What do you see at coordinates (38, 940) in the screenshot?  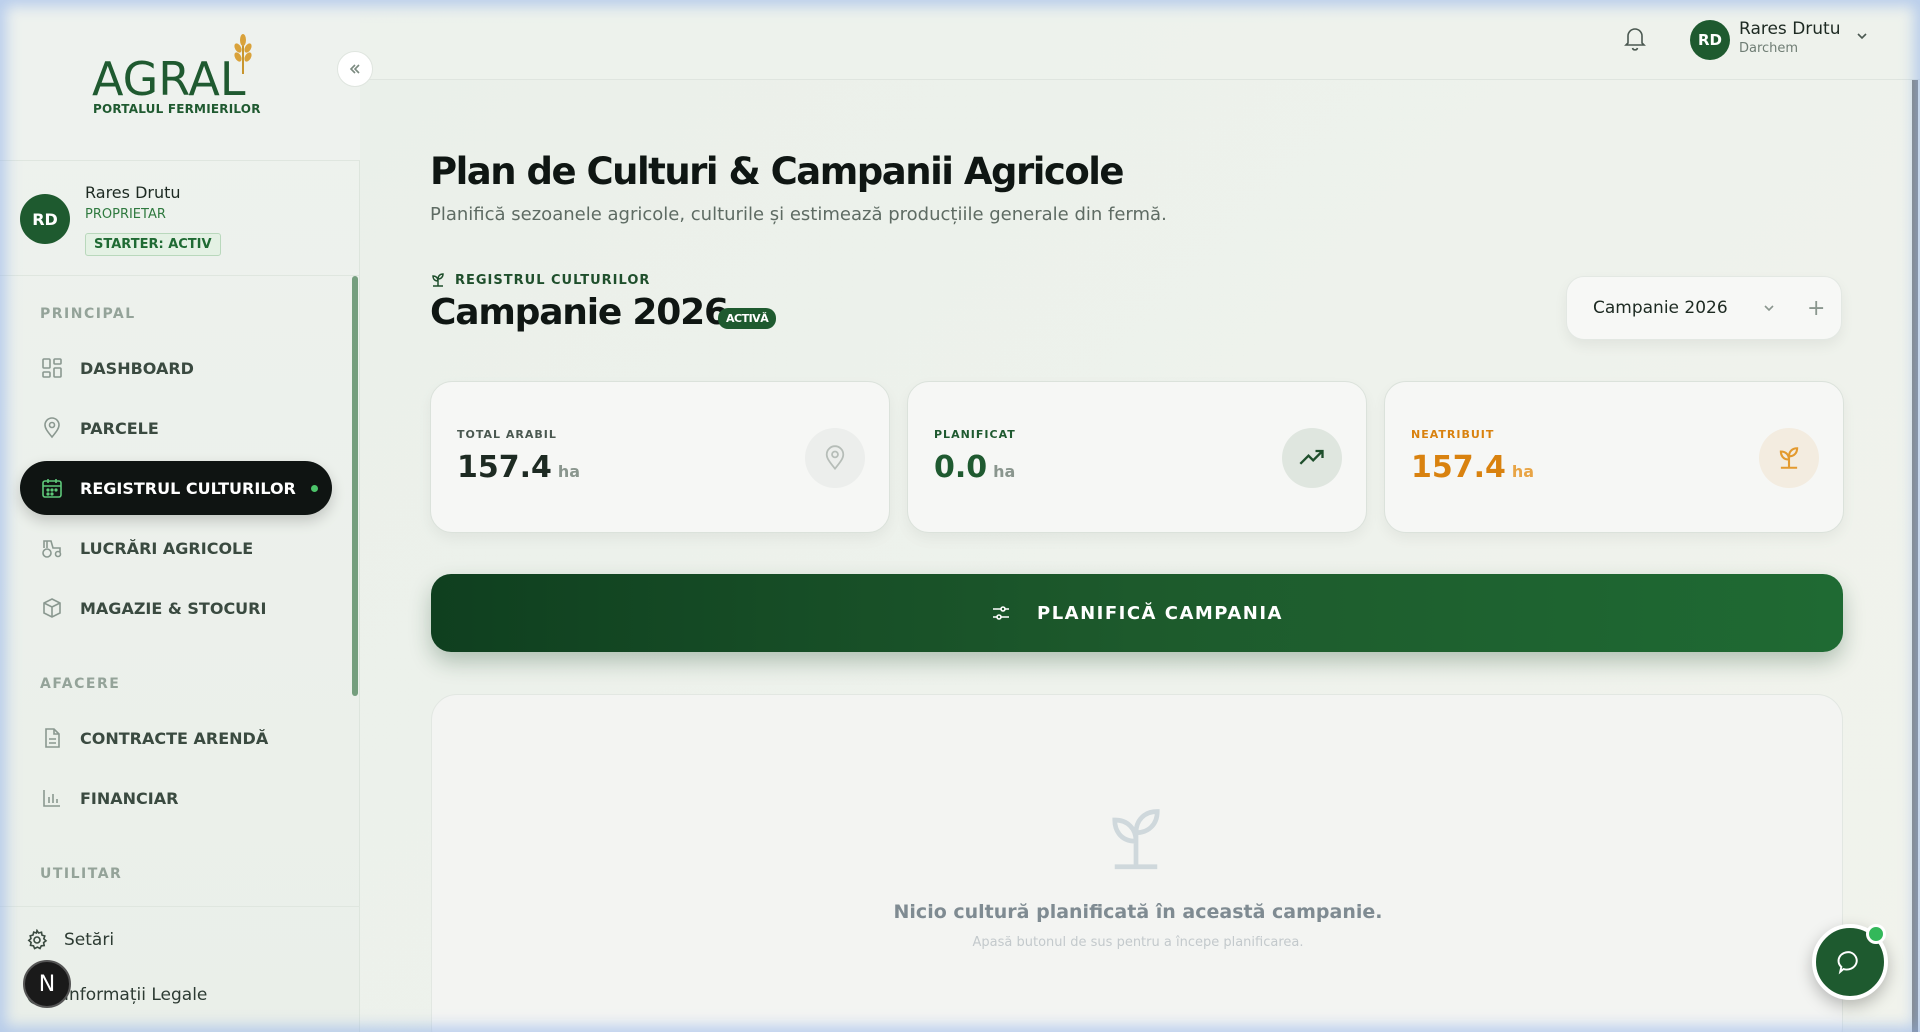 I see `gear-icon` at bounding box center [38, 940].